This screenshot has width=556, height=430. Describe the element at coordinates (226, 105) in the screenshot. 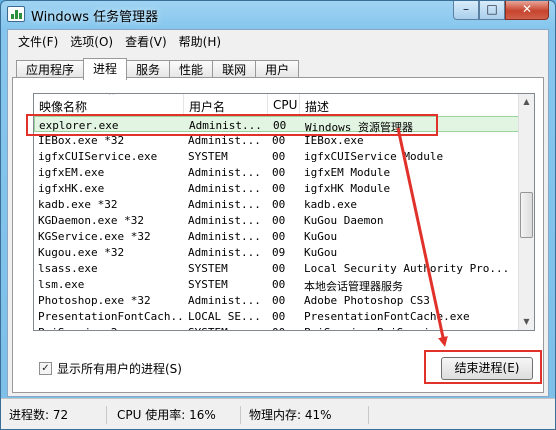

I see `column-user-name: 用户名` at that location.